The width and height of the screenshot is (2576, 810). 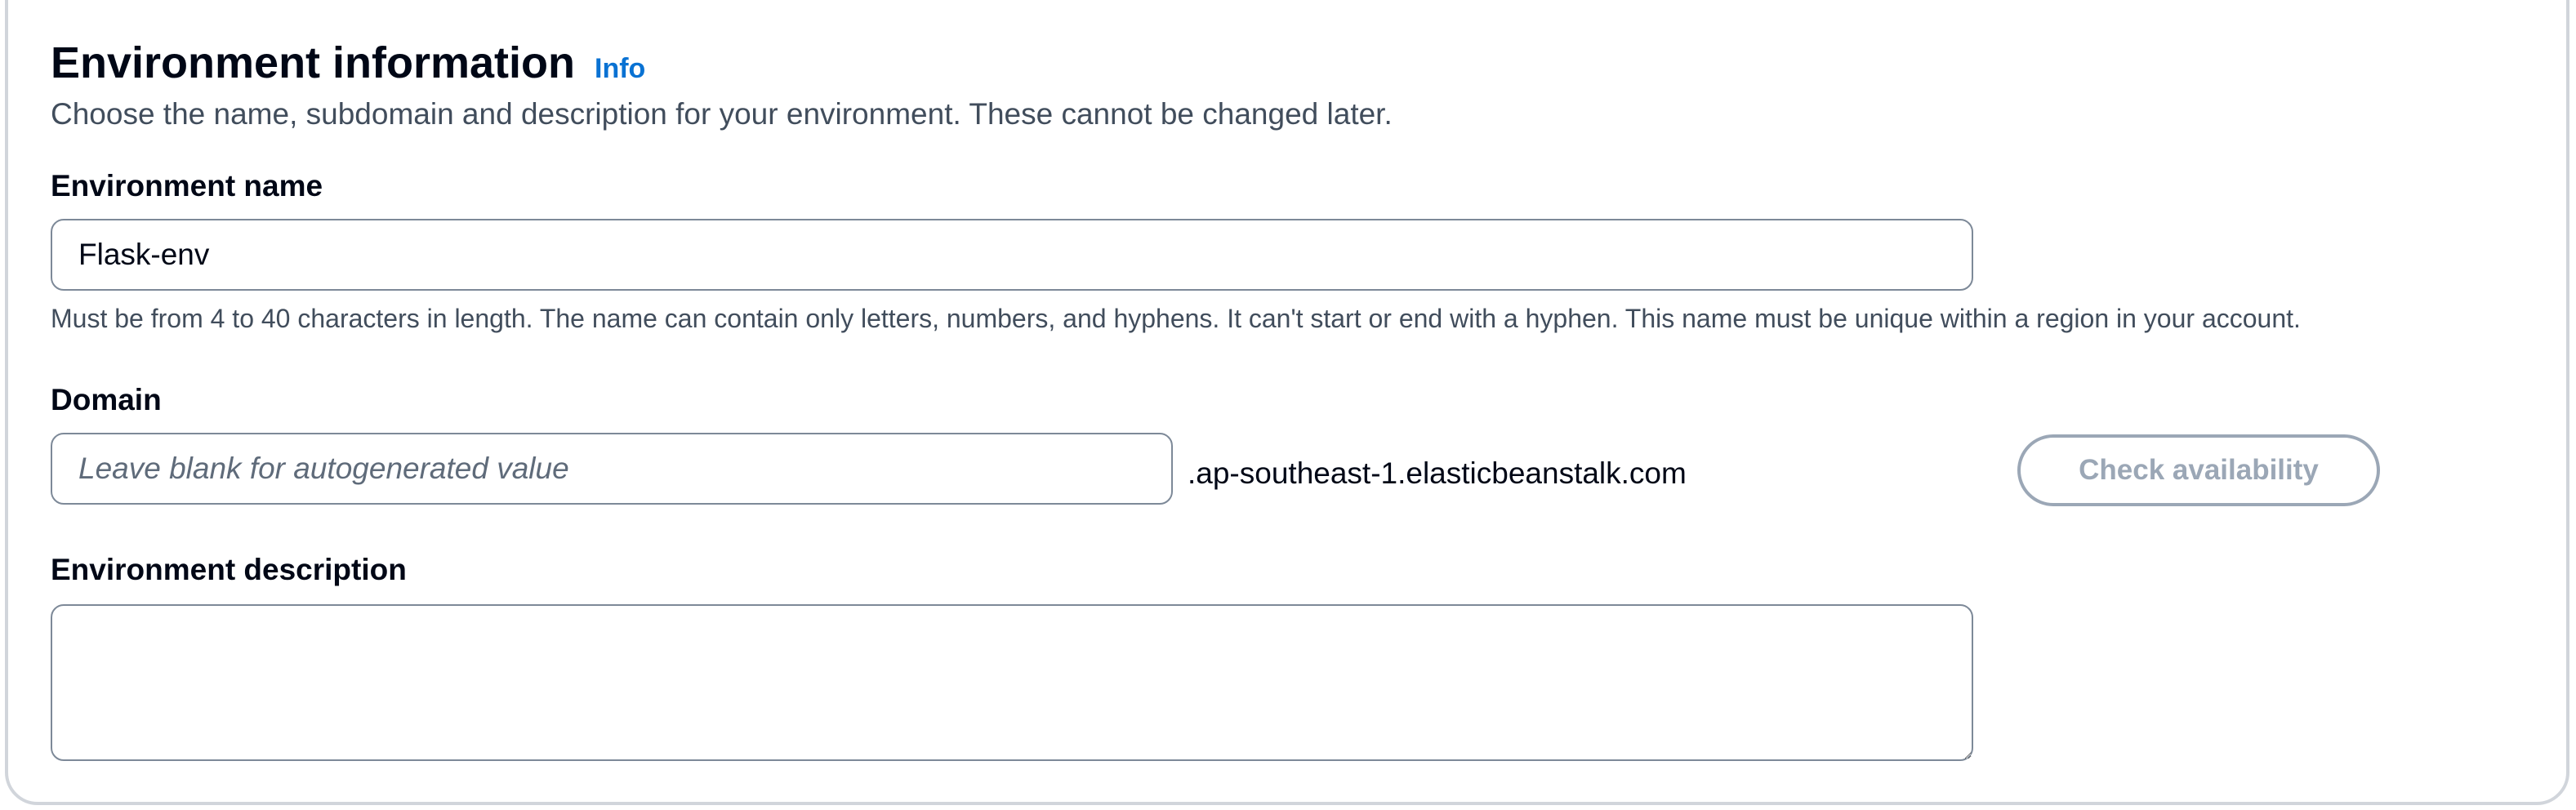 What do you see at coordinates (1012, 255) in the screenshot?
I see `environment-name-input` at bounding box center [1012, 255].